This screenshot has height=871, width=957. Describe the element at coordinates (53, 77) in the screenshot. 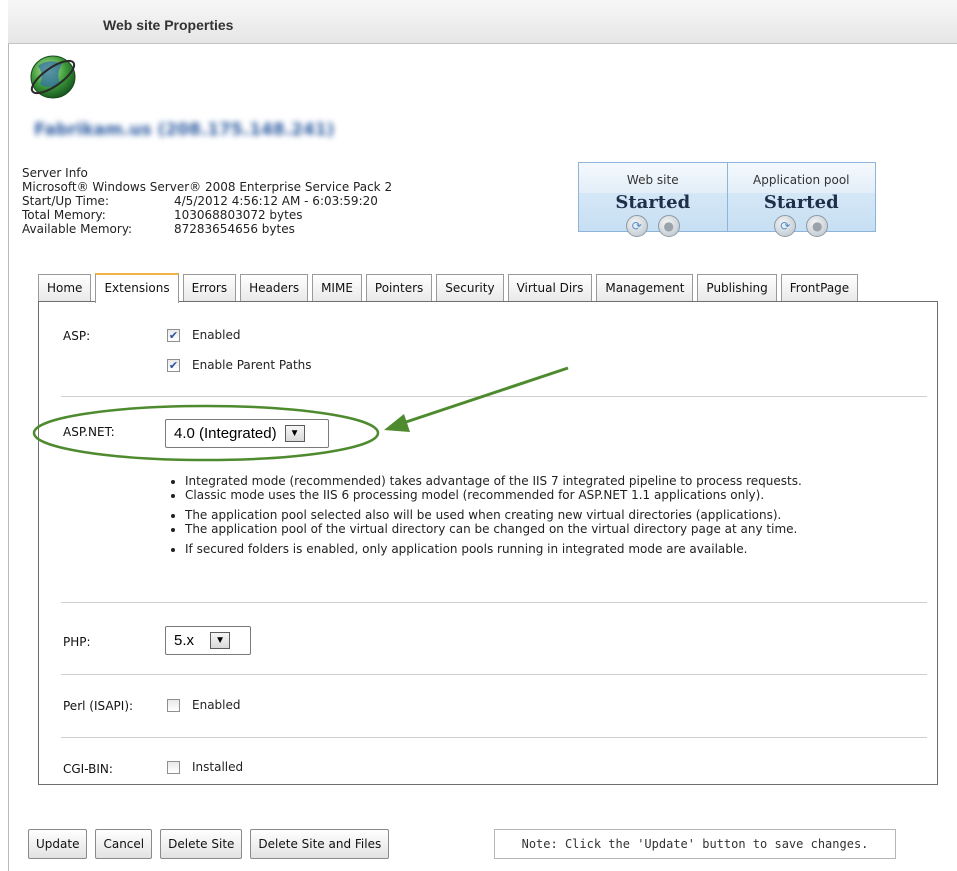

I see `globe-icon` at that location.